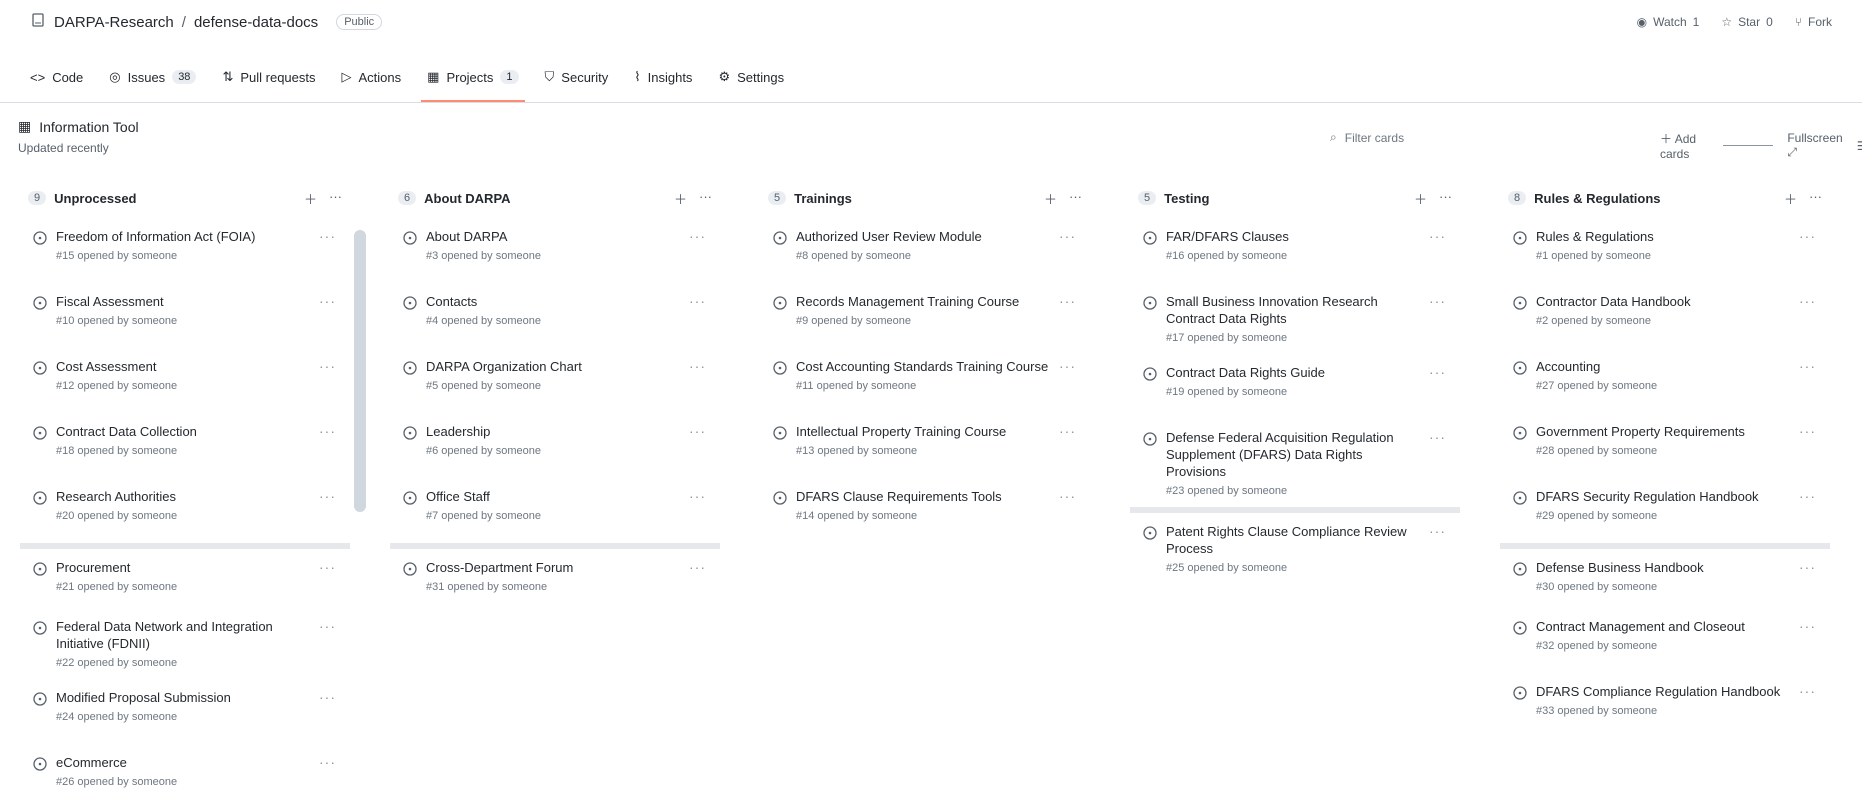 Image resolution: width=1862 pixels, height=809 pixels. I want to click on card-title: DARPA Organization Chart, so click(553, 366).